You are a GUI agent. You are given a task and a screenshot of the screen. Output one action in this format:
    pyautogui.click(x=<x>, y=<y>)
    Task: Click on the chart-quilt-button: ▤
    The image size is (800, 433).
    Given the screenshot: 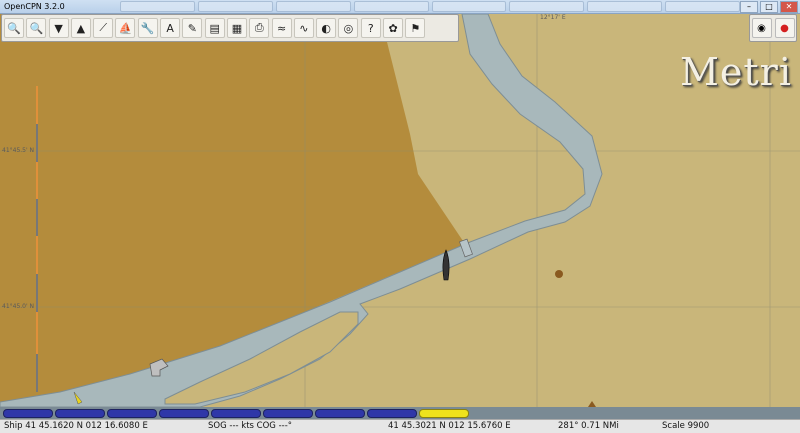 What is the action you would take?
    pyautogui.click(x=214, y=28)
    